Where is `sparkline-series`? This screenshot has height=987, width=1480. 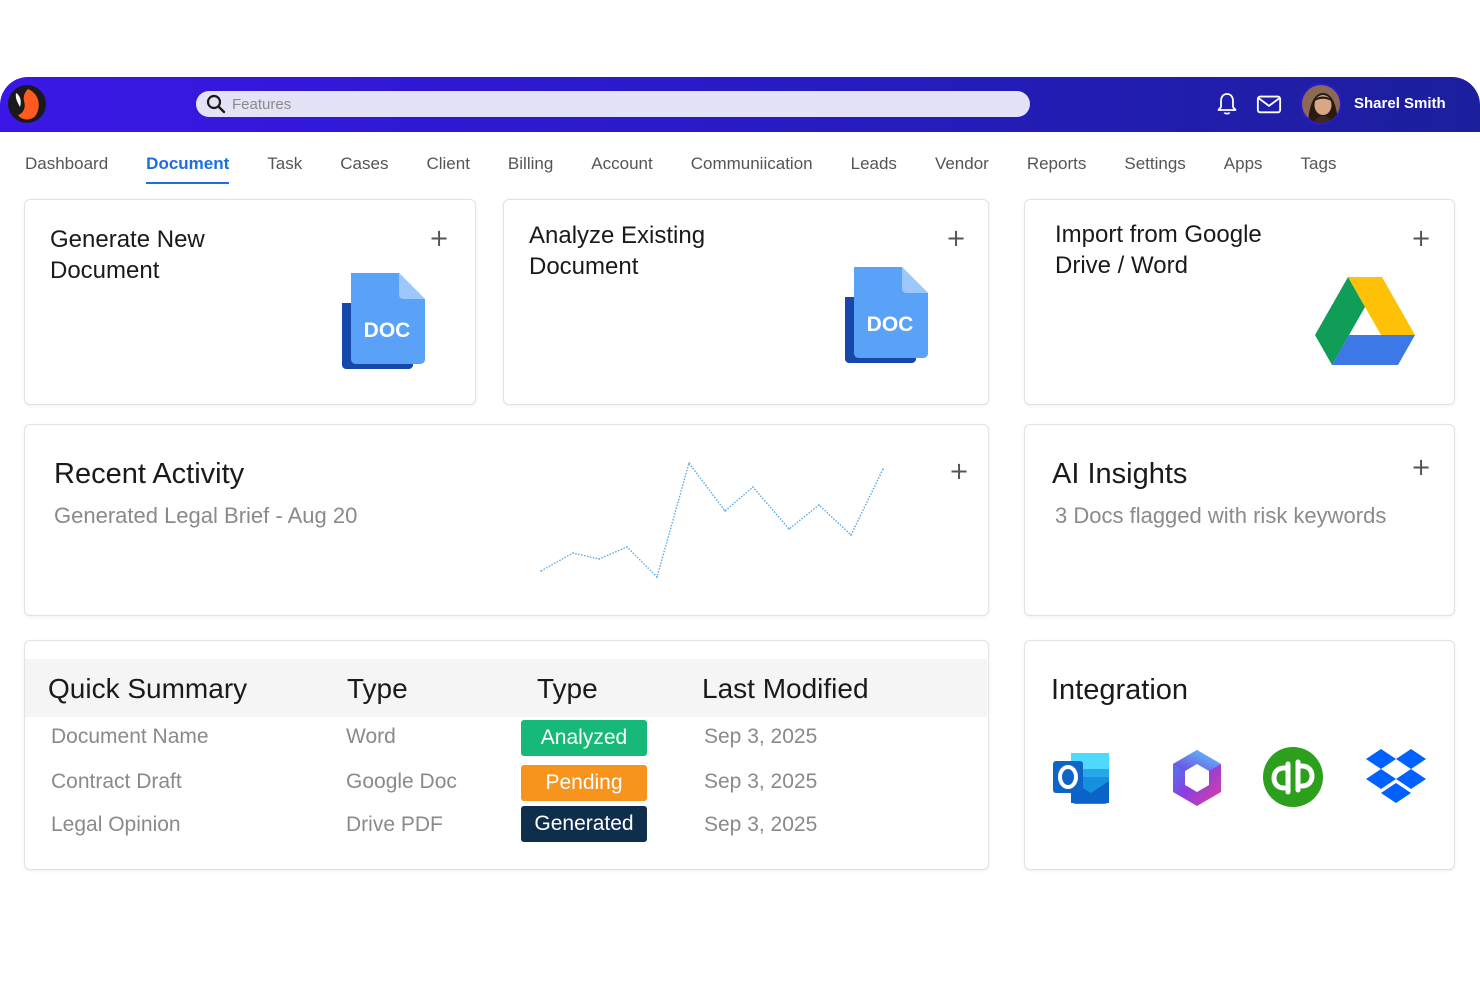
sparkline-series is located at coordinates (712, 520).